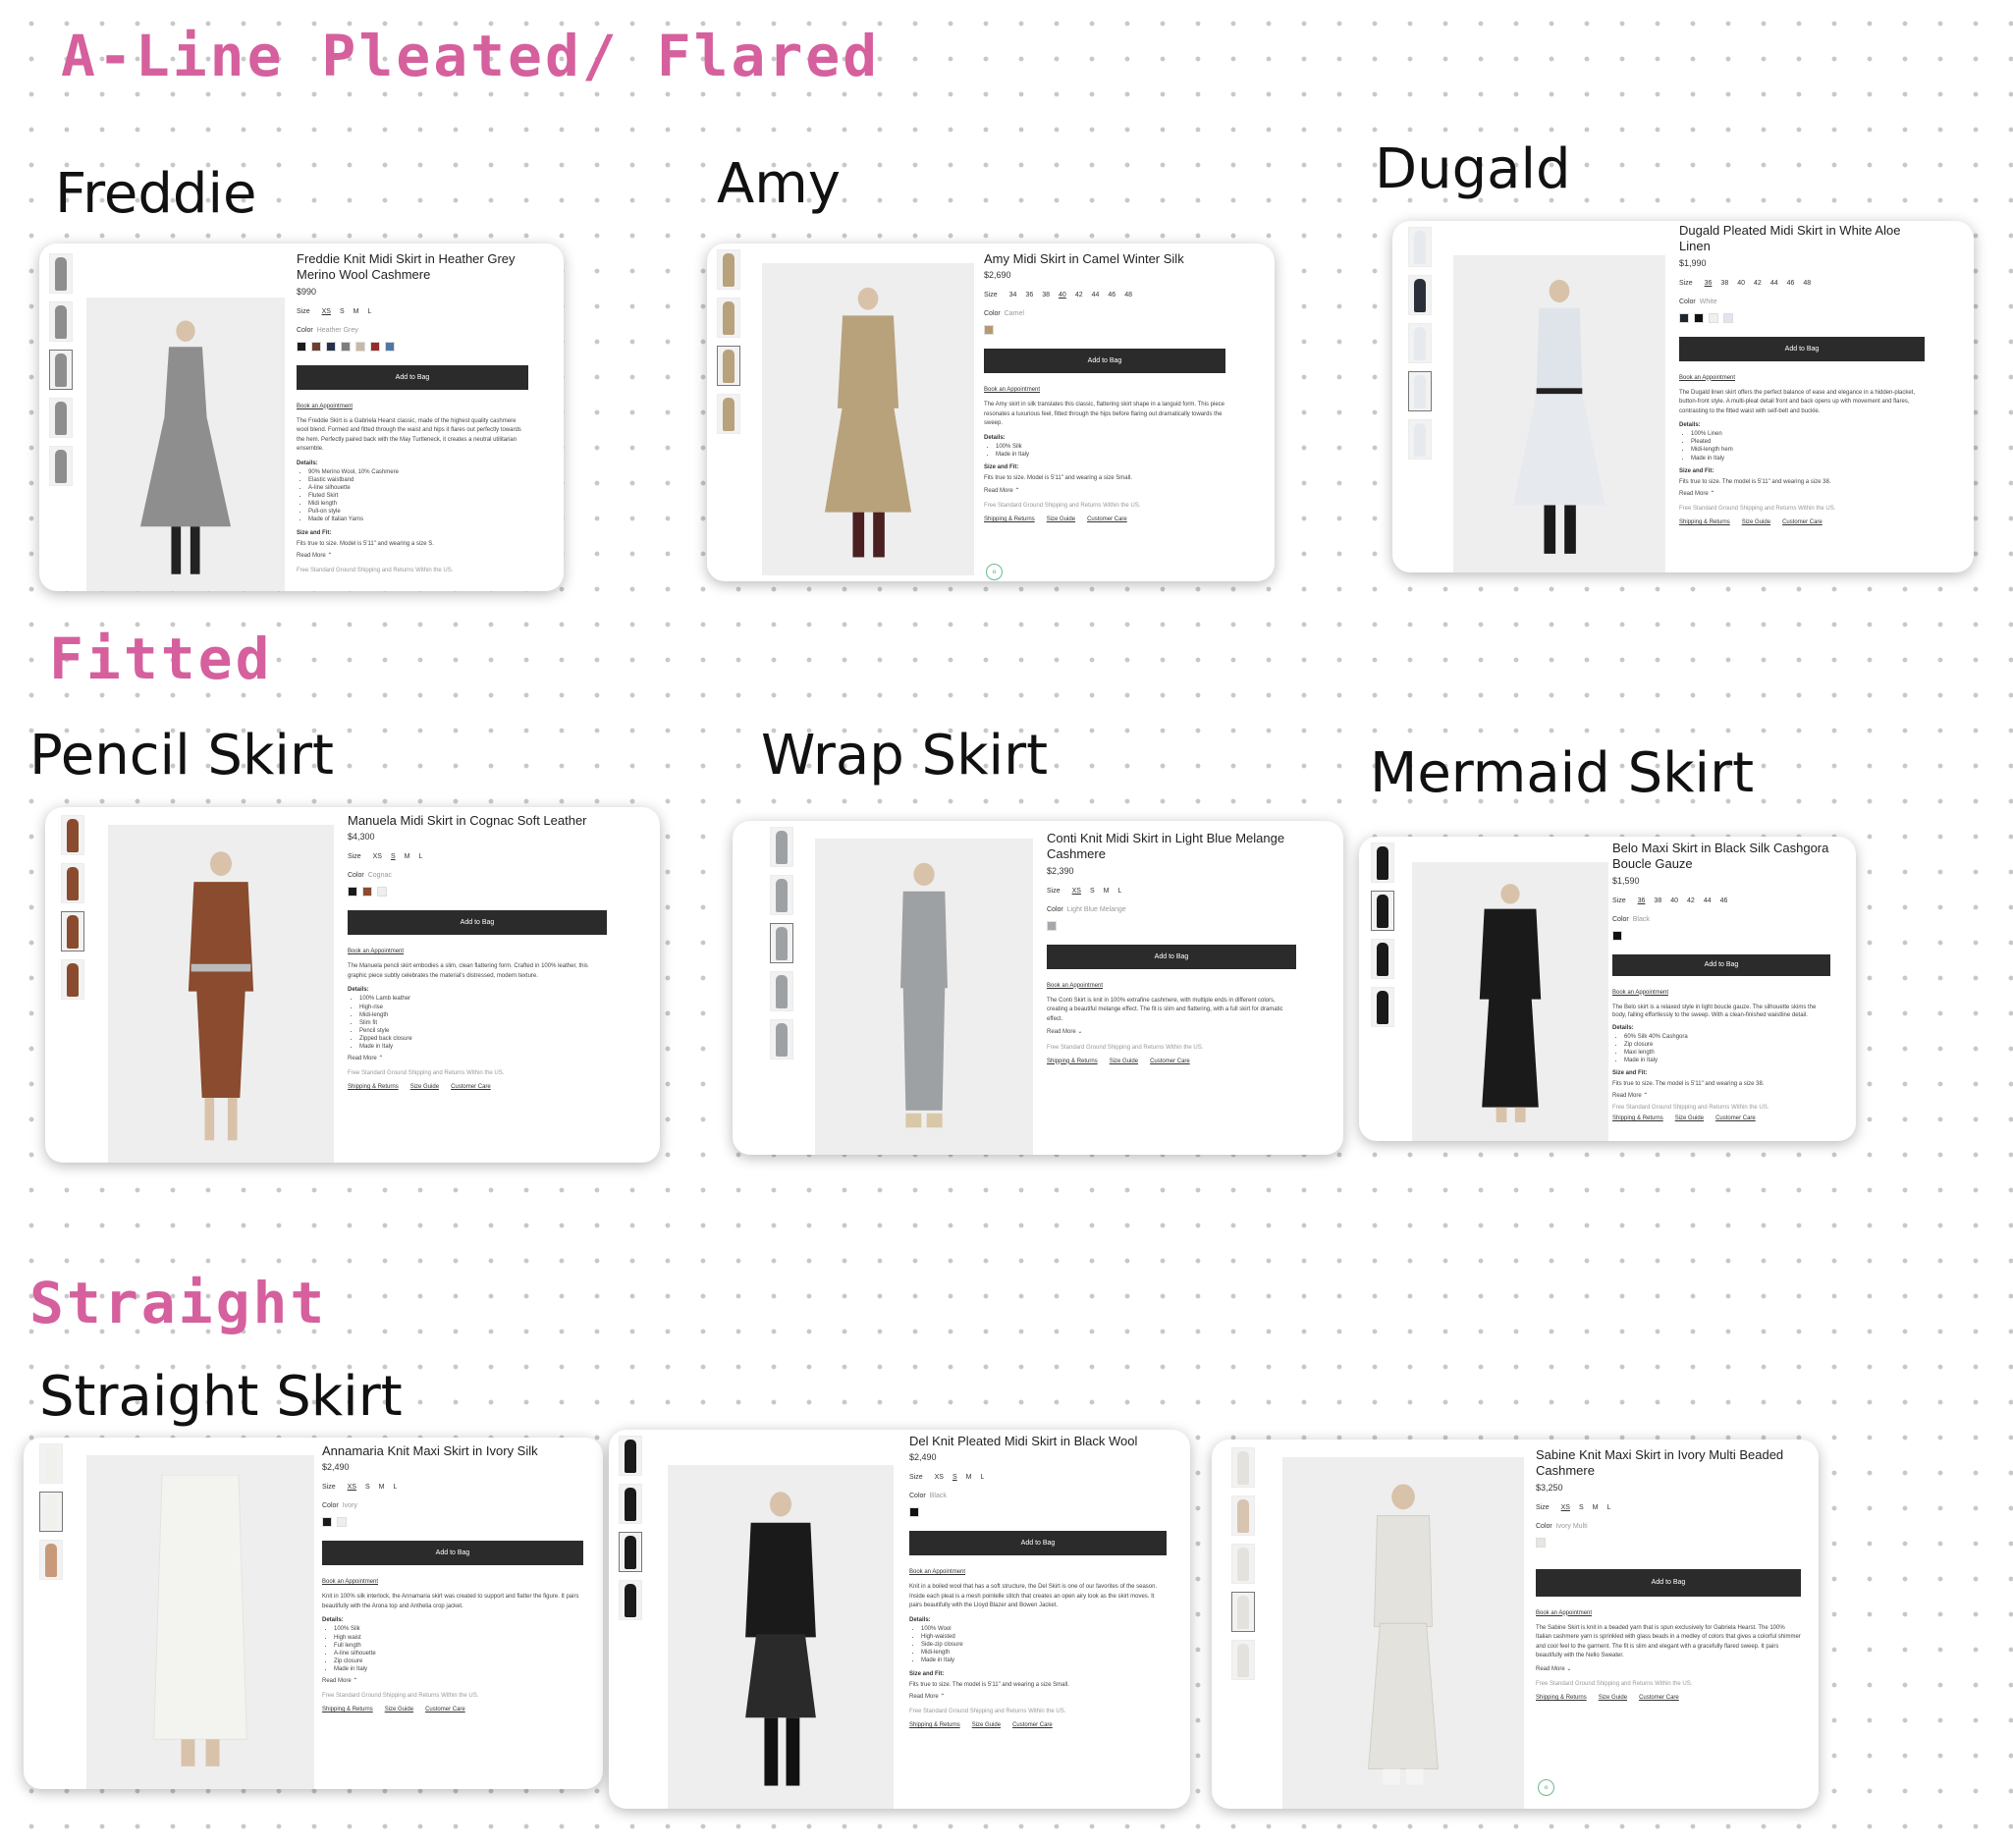 The image size is (2013, 1848). Describe the element at coordinates (1013, 295) in the screenshot. I see `size-option: 34` at that location.